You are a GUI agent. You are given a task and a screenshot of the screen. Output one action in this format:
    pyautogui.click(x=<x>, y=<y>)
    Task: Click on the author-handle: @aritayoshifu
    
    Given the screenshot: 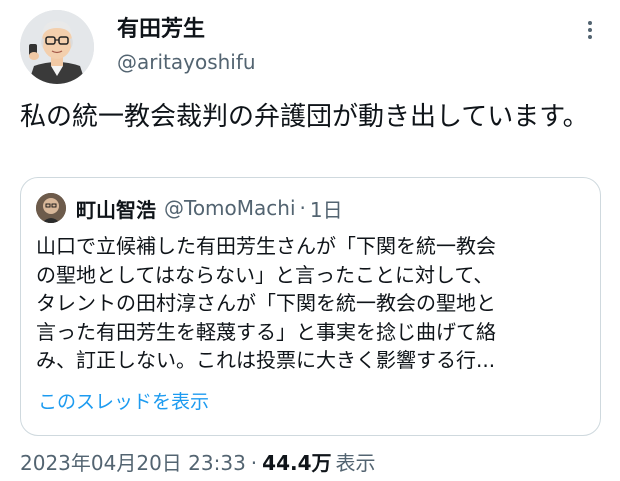 What is the action you would take?
    pyautogui.click(x=186, y=62)
    